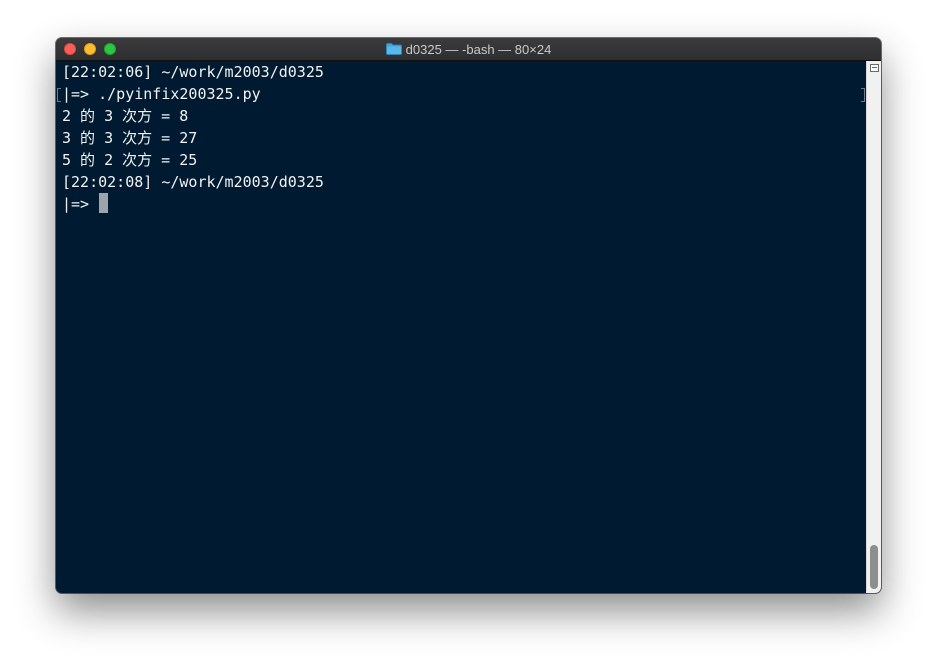 This screenshot has height=667, width=937. I want to click on scrollbar, so click(873, 327).